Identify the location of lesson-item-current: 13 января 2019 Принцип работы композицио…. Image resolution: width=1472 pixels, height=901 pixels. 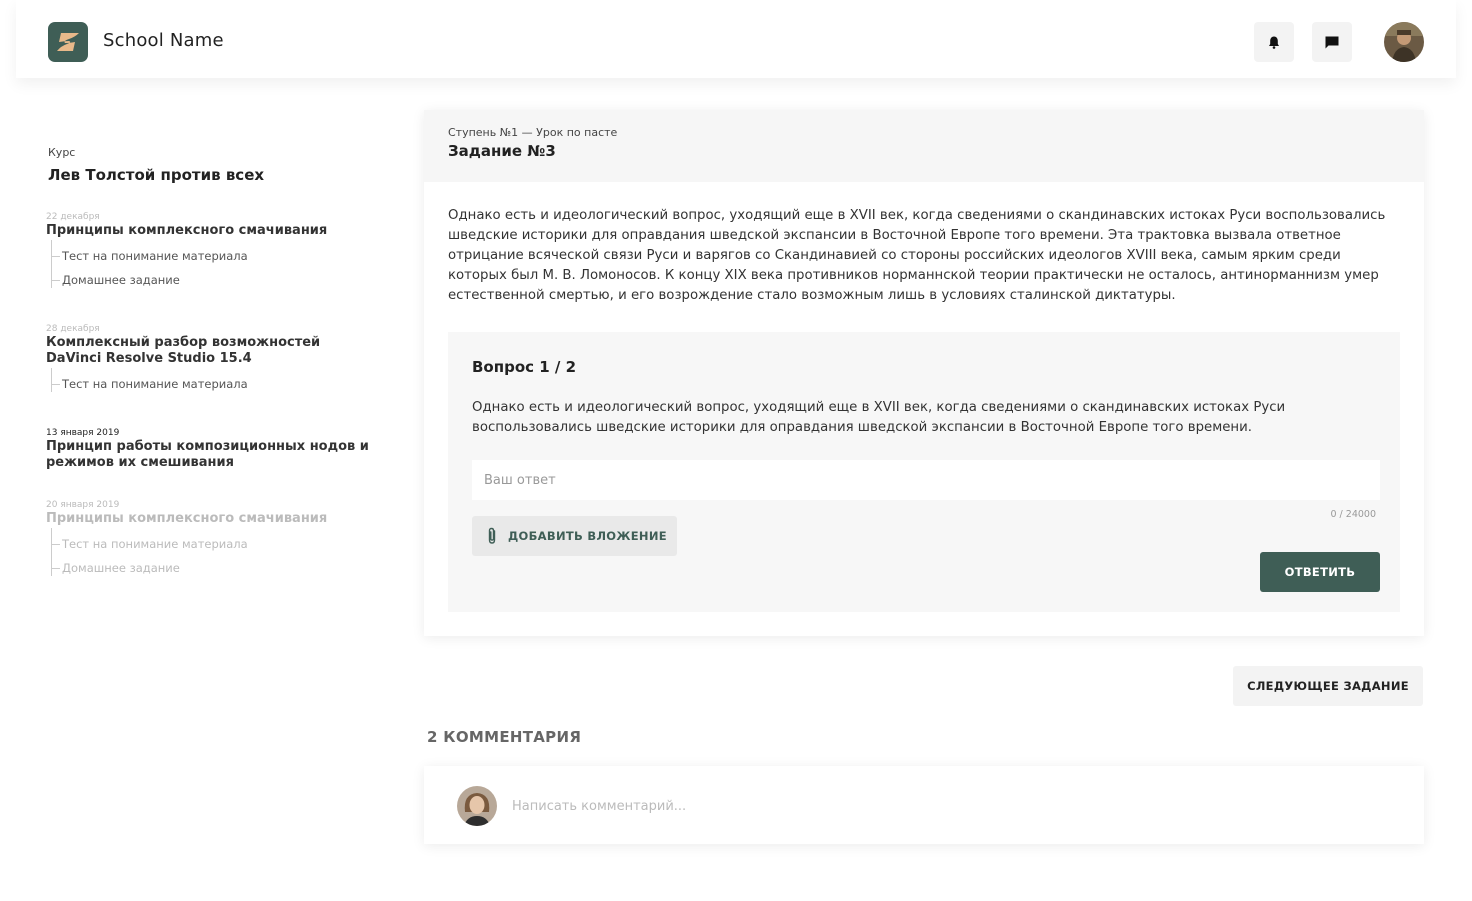
(211, 449).